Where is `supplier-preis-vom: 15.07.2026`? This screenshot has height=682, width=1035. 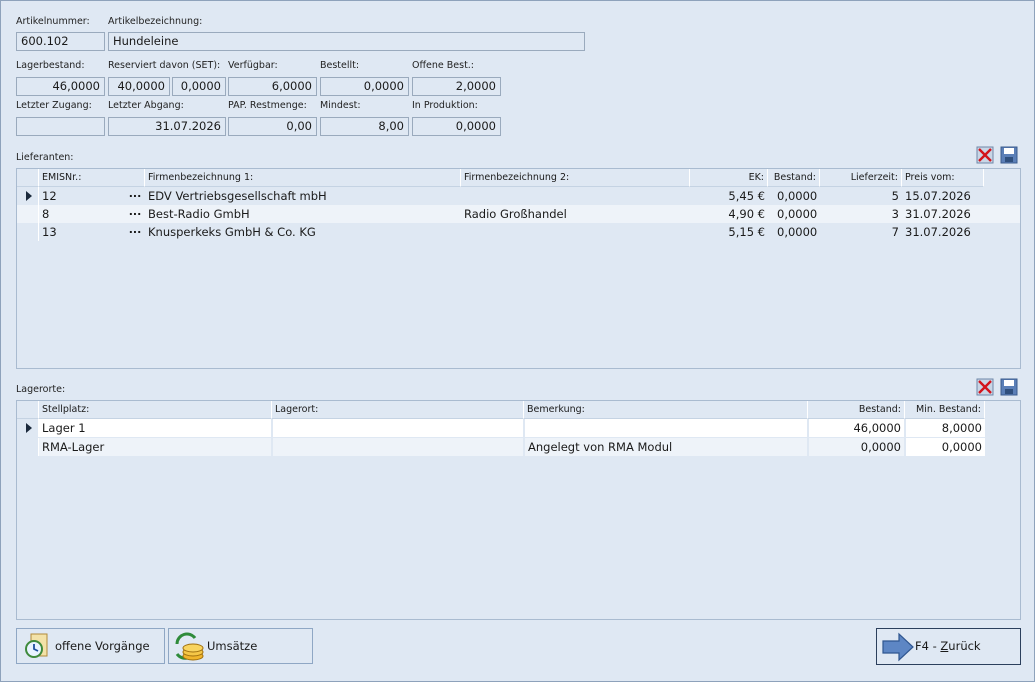
supplier-preis-vom: 15.07.2026 is located at coordinates (938, 196).